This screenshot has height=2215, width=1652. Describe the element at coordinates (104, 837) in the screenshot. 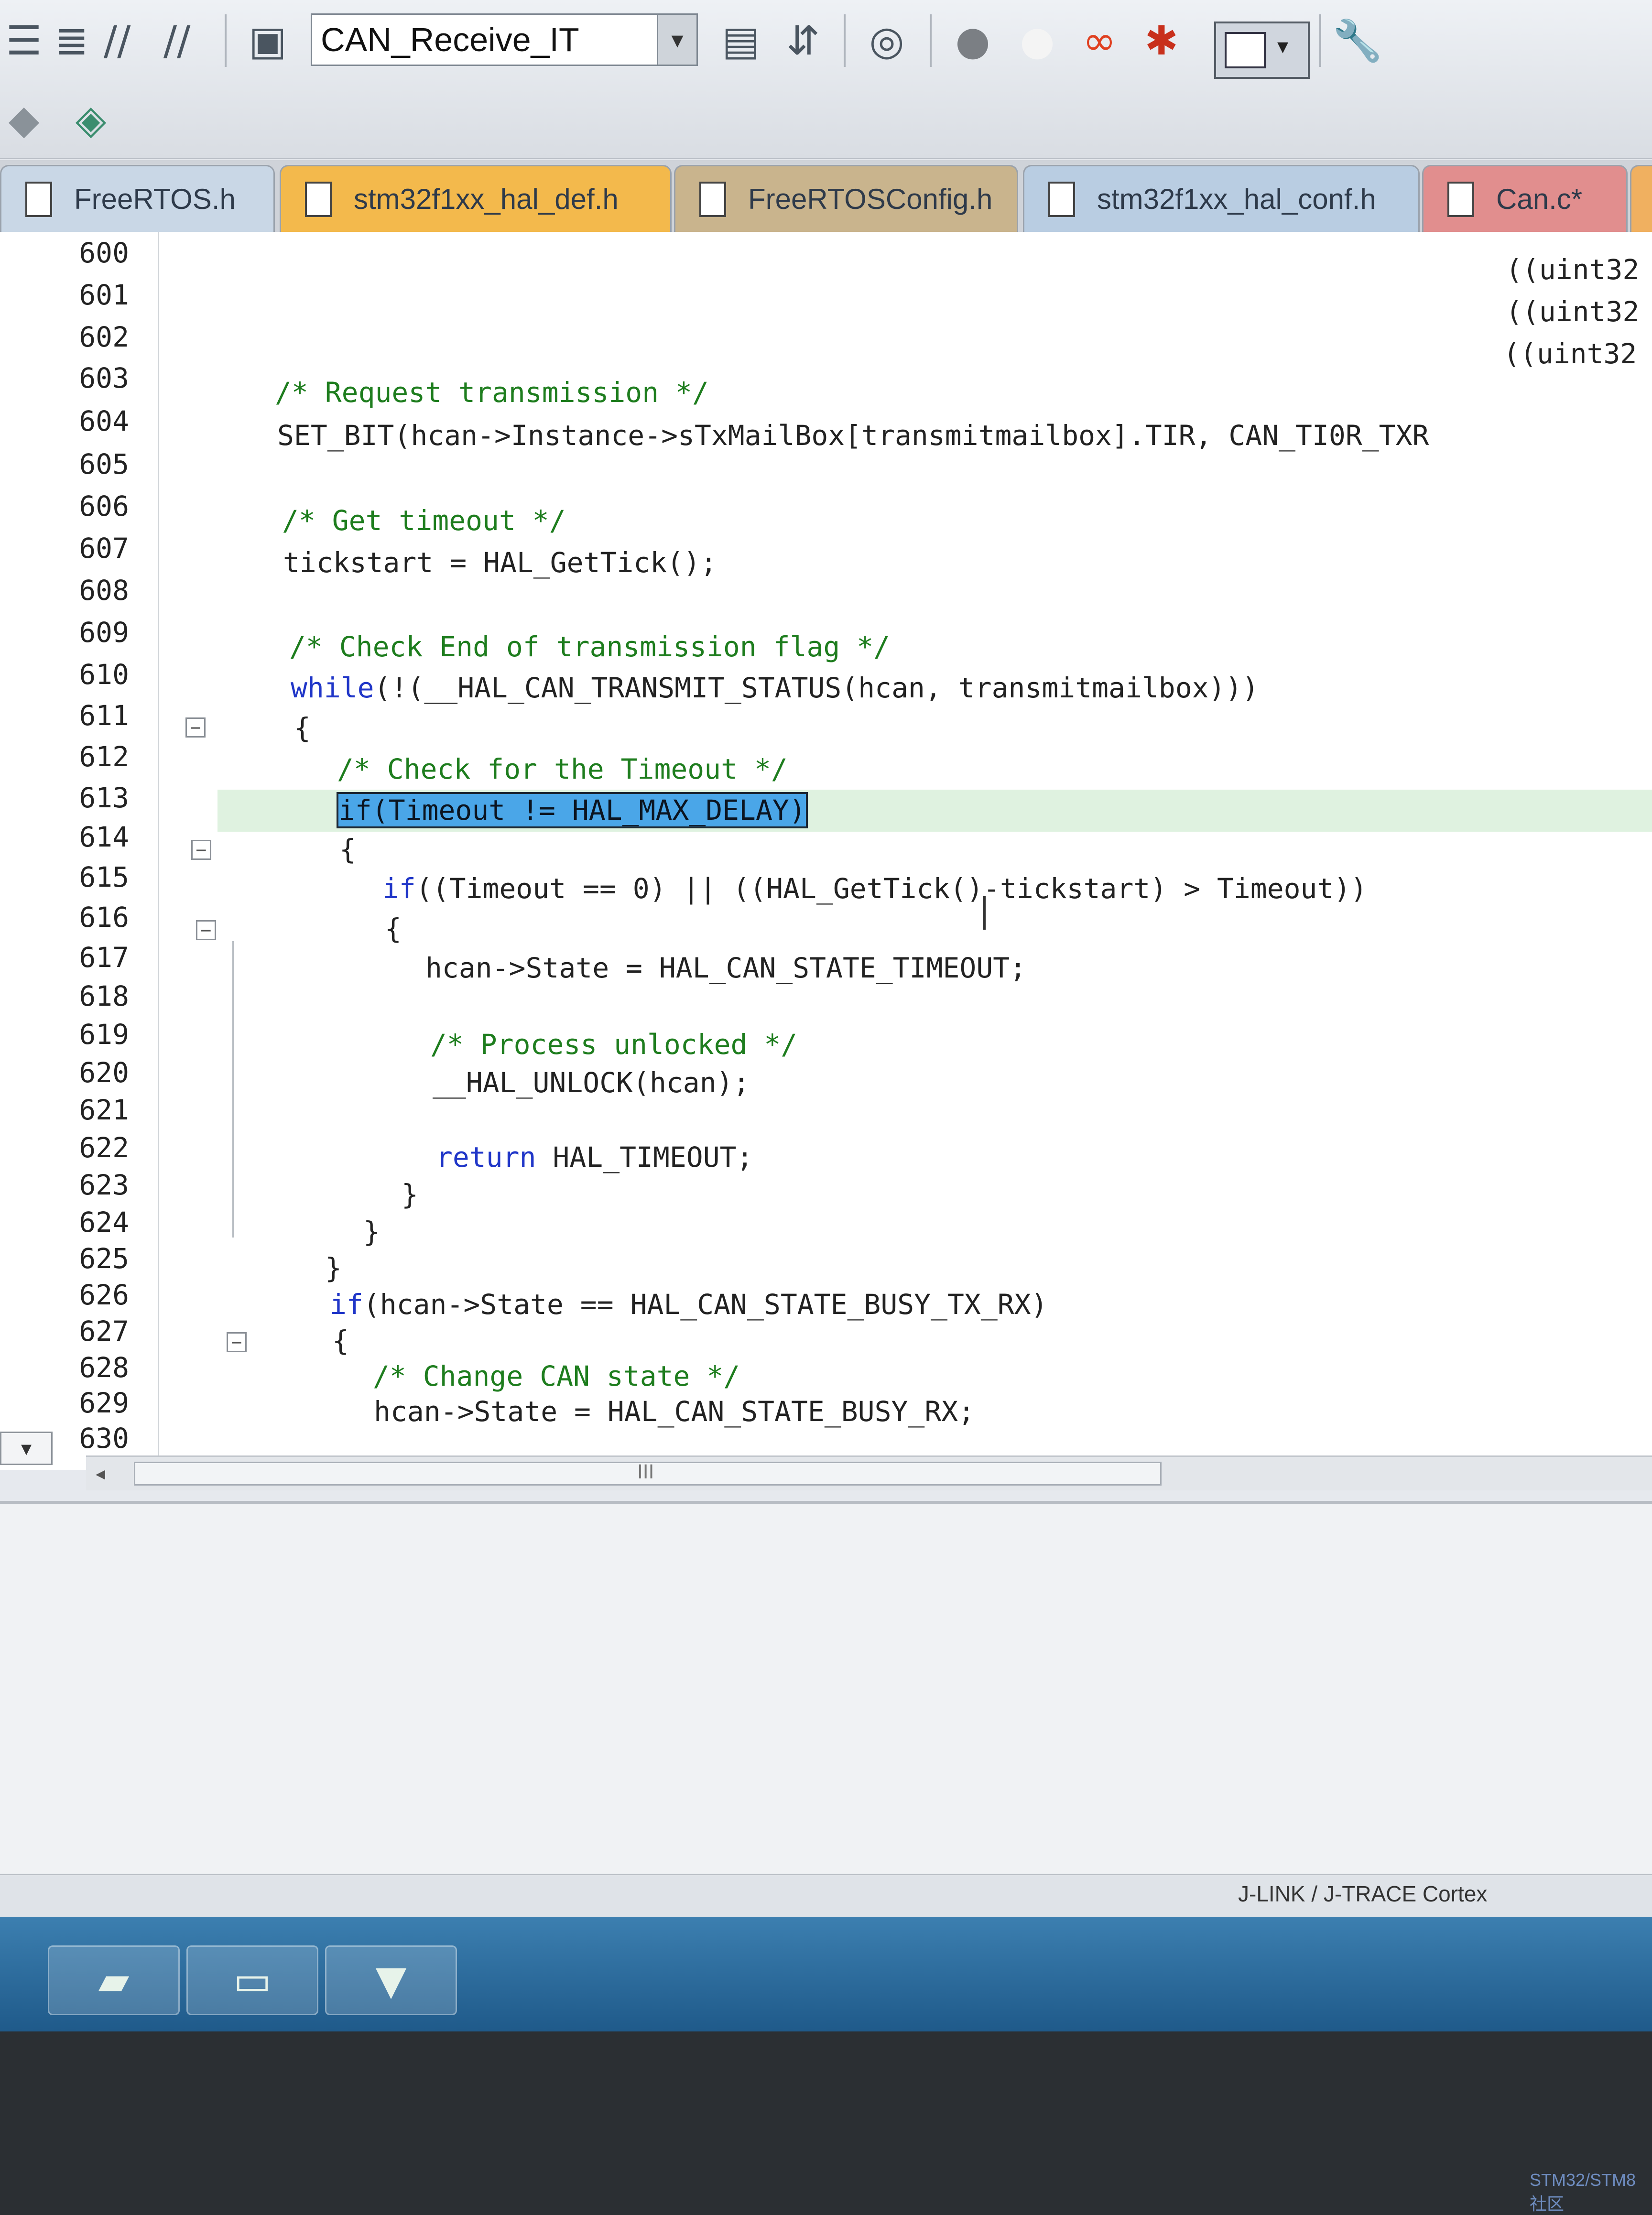

I see `line-number: 614` at that location.